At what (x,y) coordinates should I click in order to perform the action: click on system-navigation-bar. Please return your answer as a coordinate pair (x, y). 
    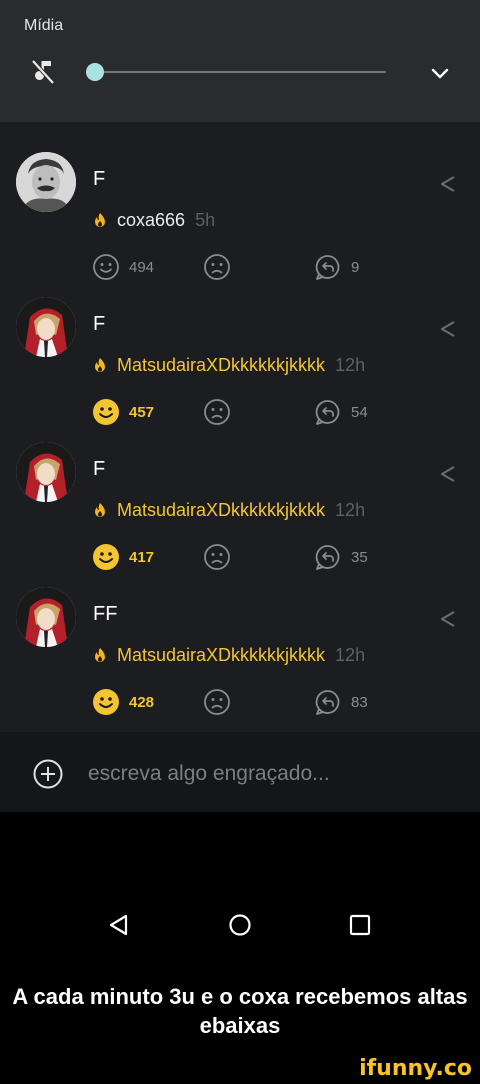
    Looking at the image, I should click on (240, 924).